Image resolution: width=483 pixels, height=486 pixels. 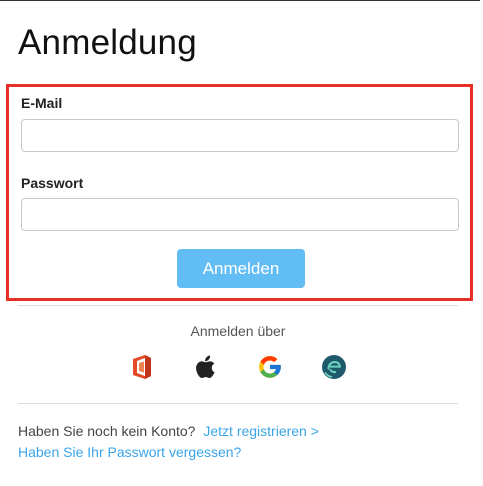 I want to click on microsoft-office-icon, so click(x=142, y=367).